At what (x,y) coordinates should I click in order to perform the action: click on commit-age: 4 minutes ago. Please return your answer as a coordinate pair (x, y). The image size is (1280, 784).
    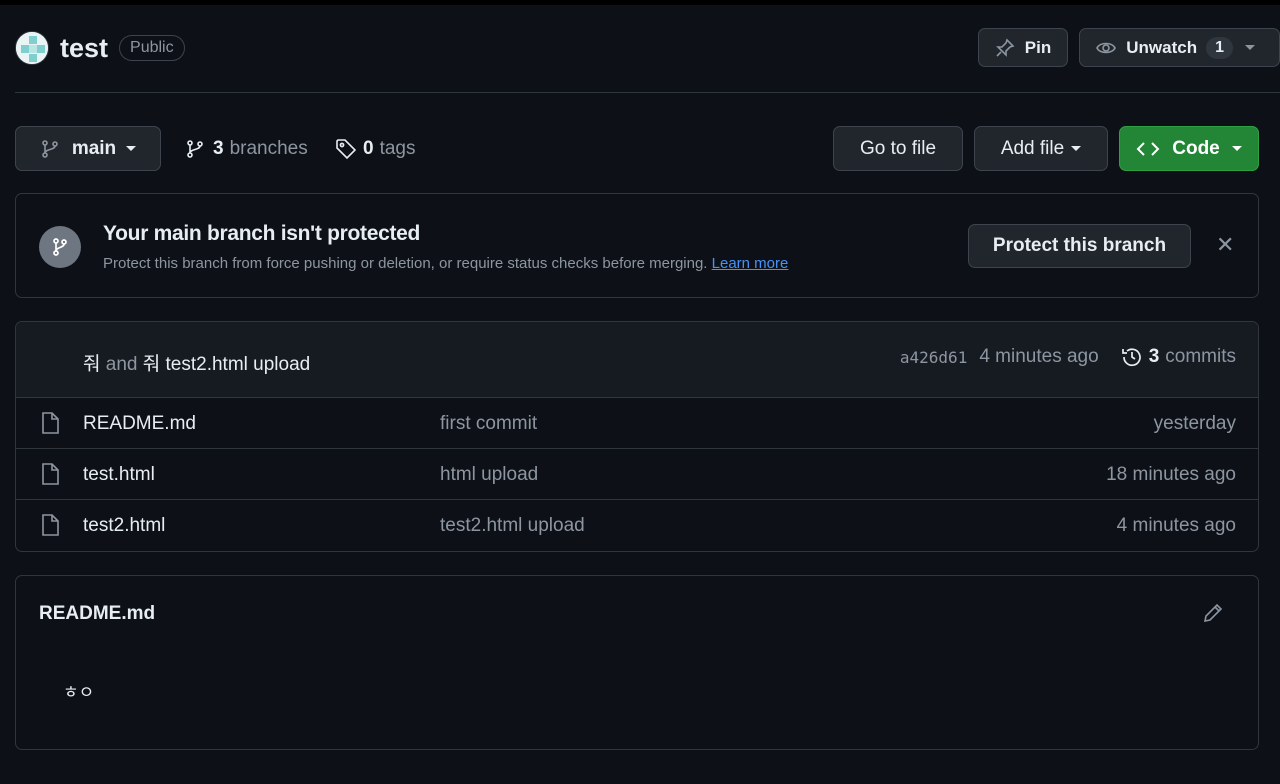
    Looking at the image, I should click on (1039, 356).